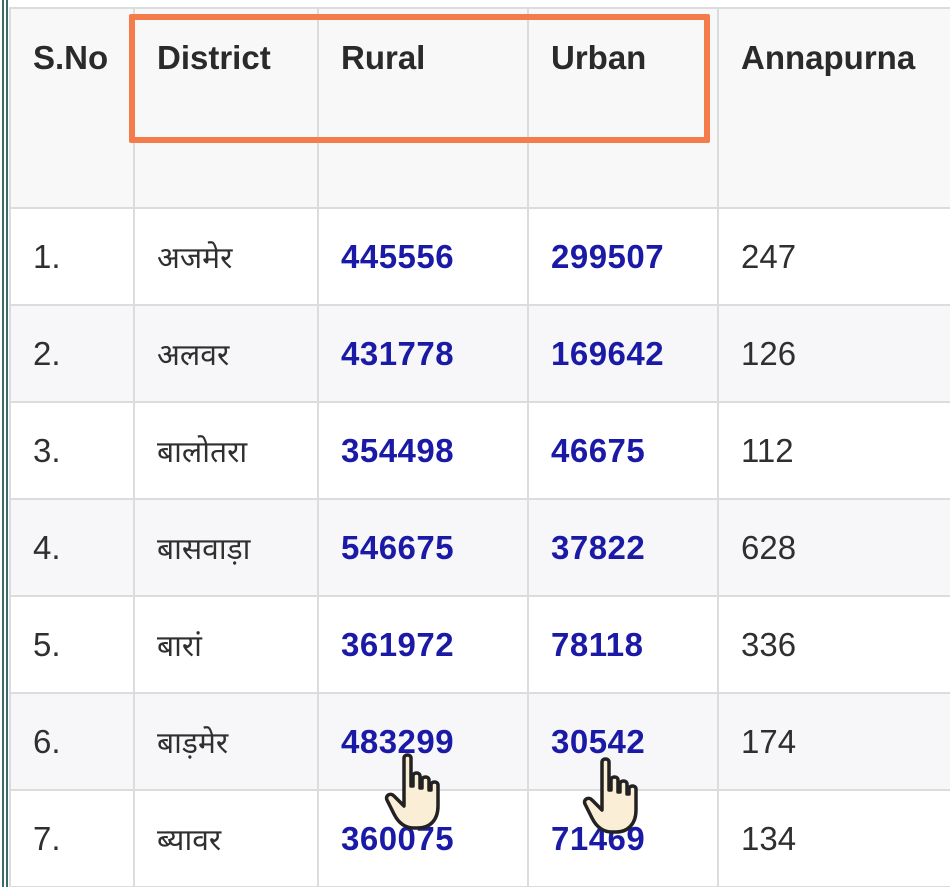  Describe the element at coordinates (479, 838) in the screenshot. I see `table-row: 7. ब्यावर 360075 71469 134` at that location.